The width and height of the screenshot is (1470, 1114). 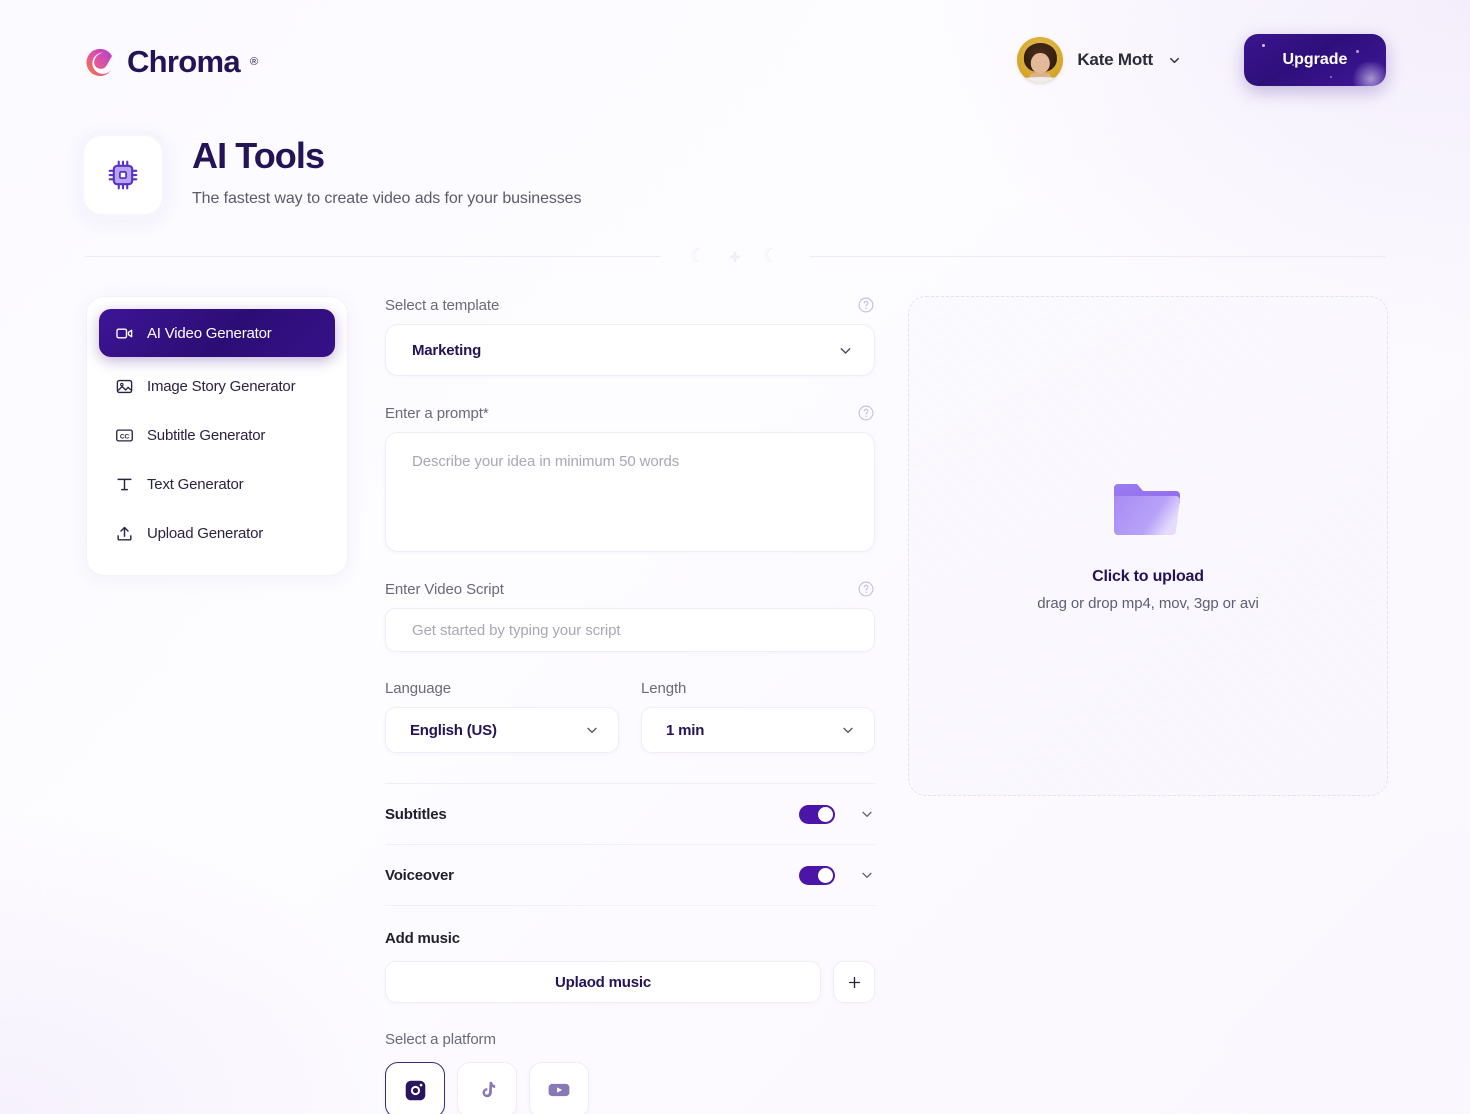 I want to click on upgrade-button-label: Upgrade, so click(x=1315, y=59).